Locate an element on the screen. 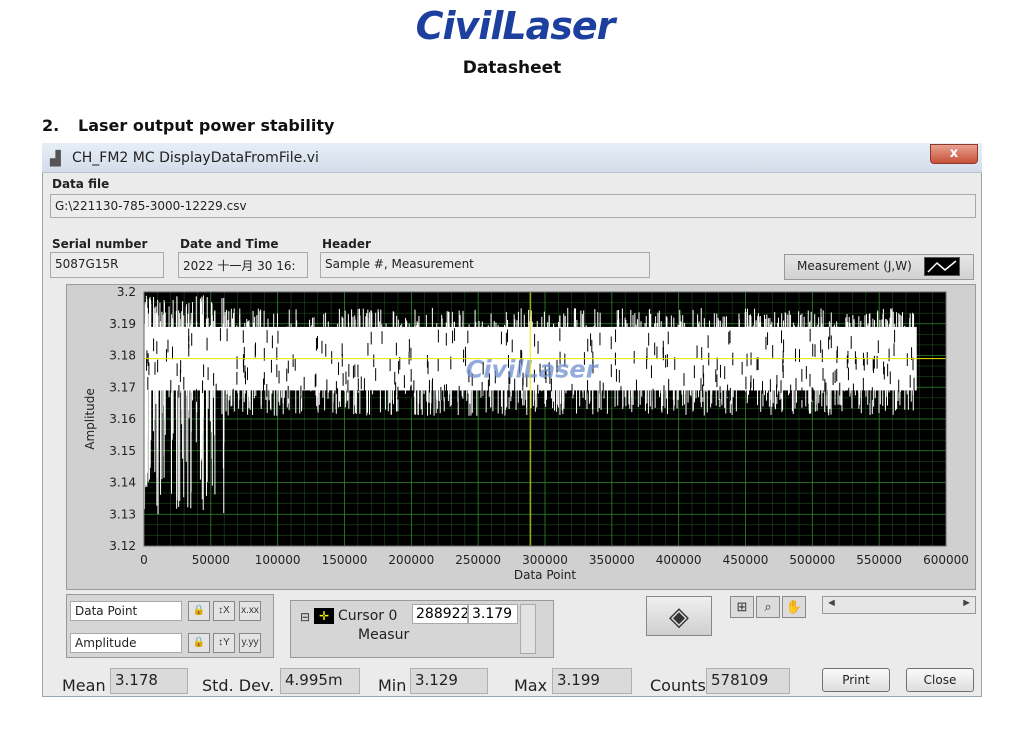 The image size is (1024, 736). mean-value: 3.178 is located at coordinates (149, 681).